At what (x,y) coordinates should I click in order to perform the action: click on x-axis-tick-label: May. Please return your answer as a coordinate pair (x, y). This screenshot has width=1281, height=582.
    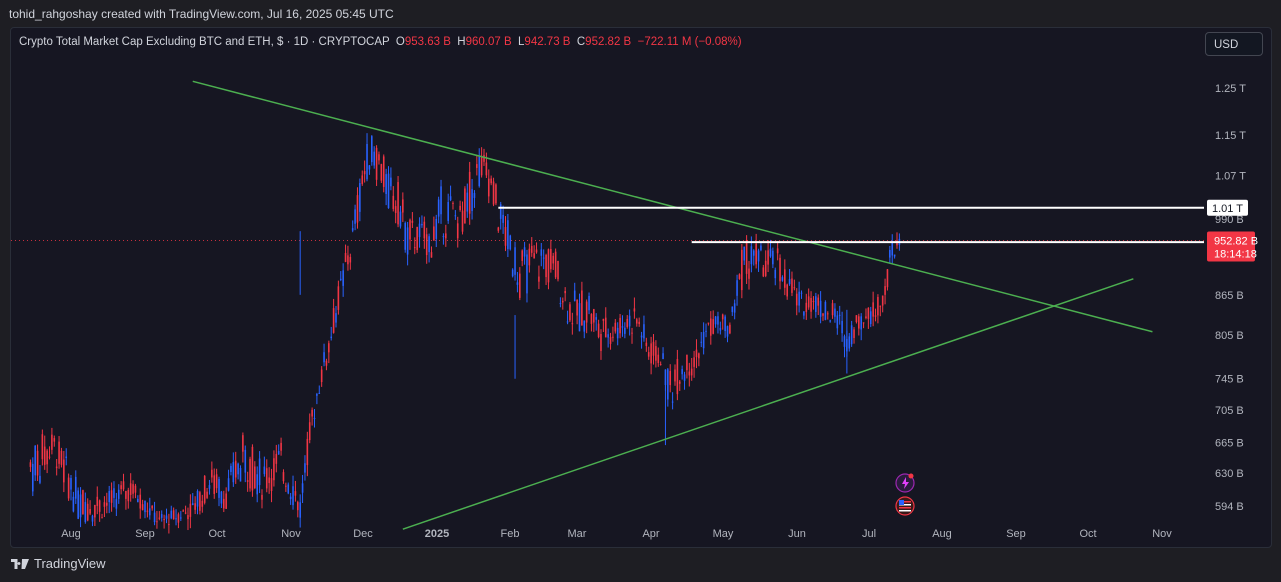
    Looking at the image, I should click on (723, 534).